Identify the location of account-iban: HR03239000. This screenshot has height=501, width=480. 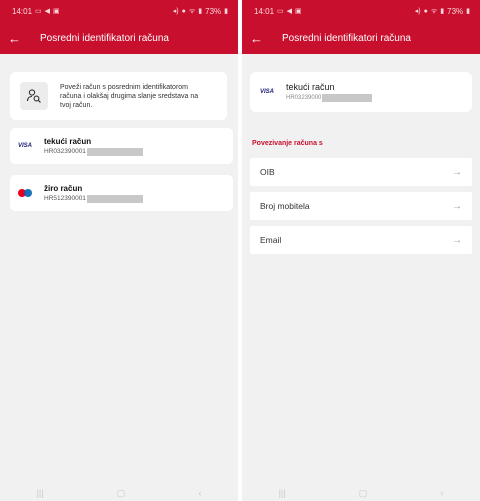
(304, 98).